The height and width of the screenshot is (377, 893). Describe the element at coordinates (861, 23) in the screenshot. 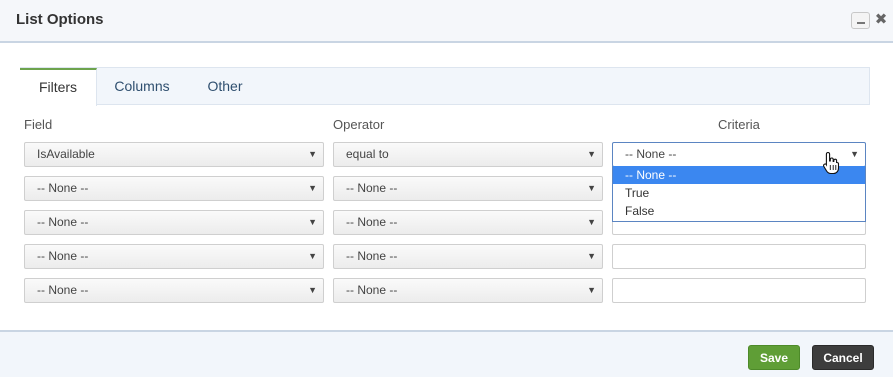

I see `minimize-bar` at that location.